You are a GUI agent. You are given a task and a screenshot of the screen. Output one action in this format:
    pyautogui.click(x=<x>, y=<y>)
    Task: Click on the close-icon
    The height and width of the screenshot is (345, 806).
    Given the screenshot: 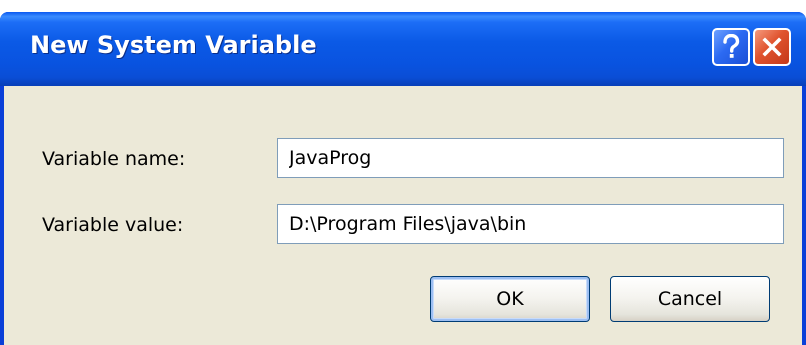 What is the action you would take?
    pyautogui.click(x=772, y=47)
    